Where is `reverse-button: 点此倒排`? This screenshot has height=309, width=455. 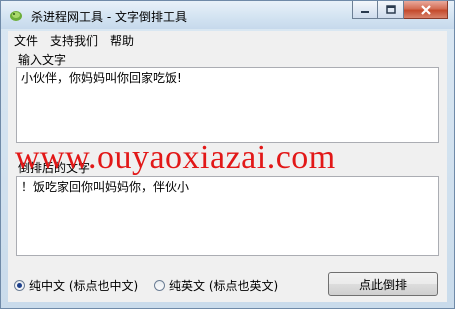 reverse-button: 点此倒排 is located at coordinates (383, 284).